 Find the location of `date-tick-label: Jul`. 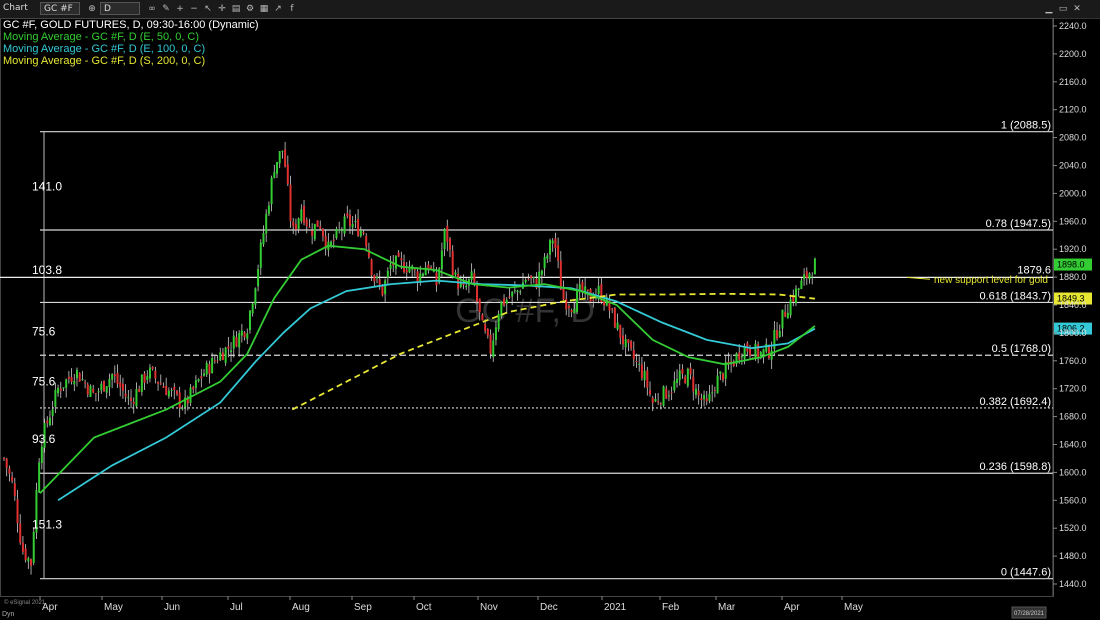

date-tick-label: Jul is located at coordinates (236, 607).